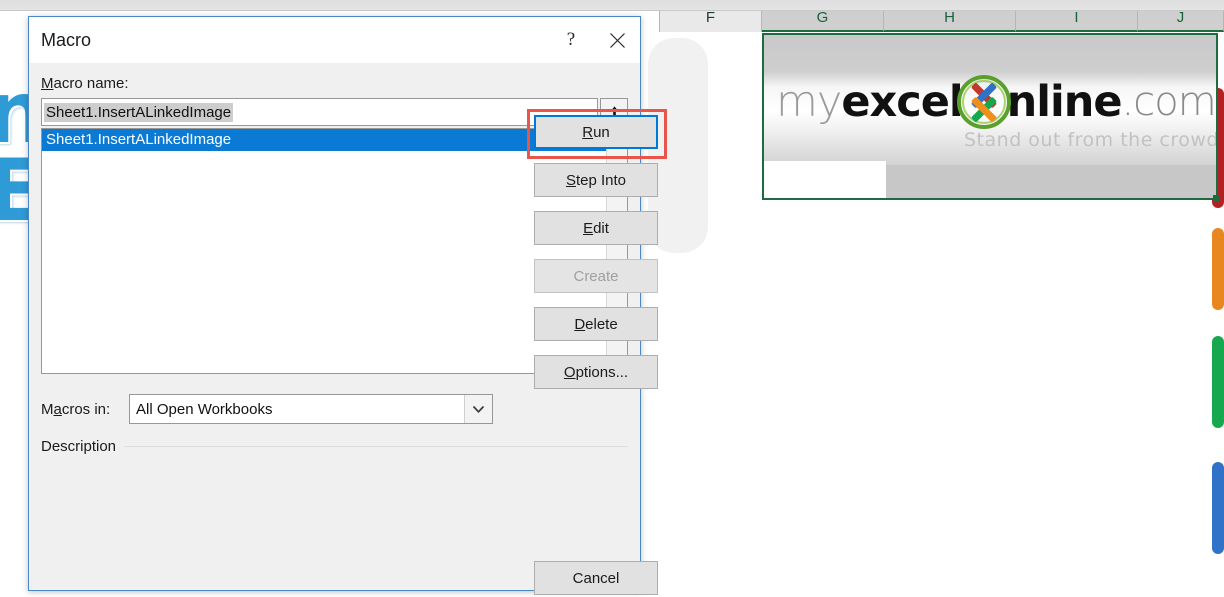 The image size is (1224, 597). I want to click on delete-button: Delete, so click(596, 324).